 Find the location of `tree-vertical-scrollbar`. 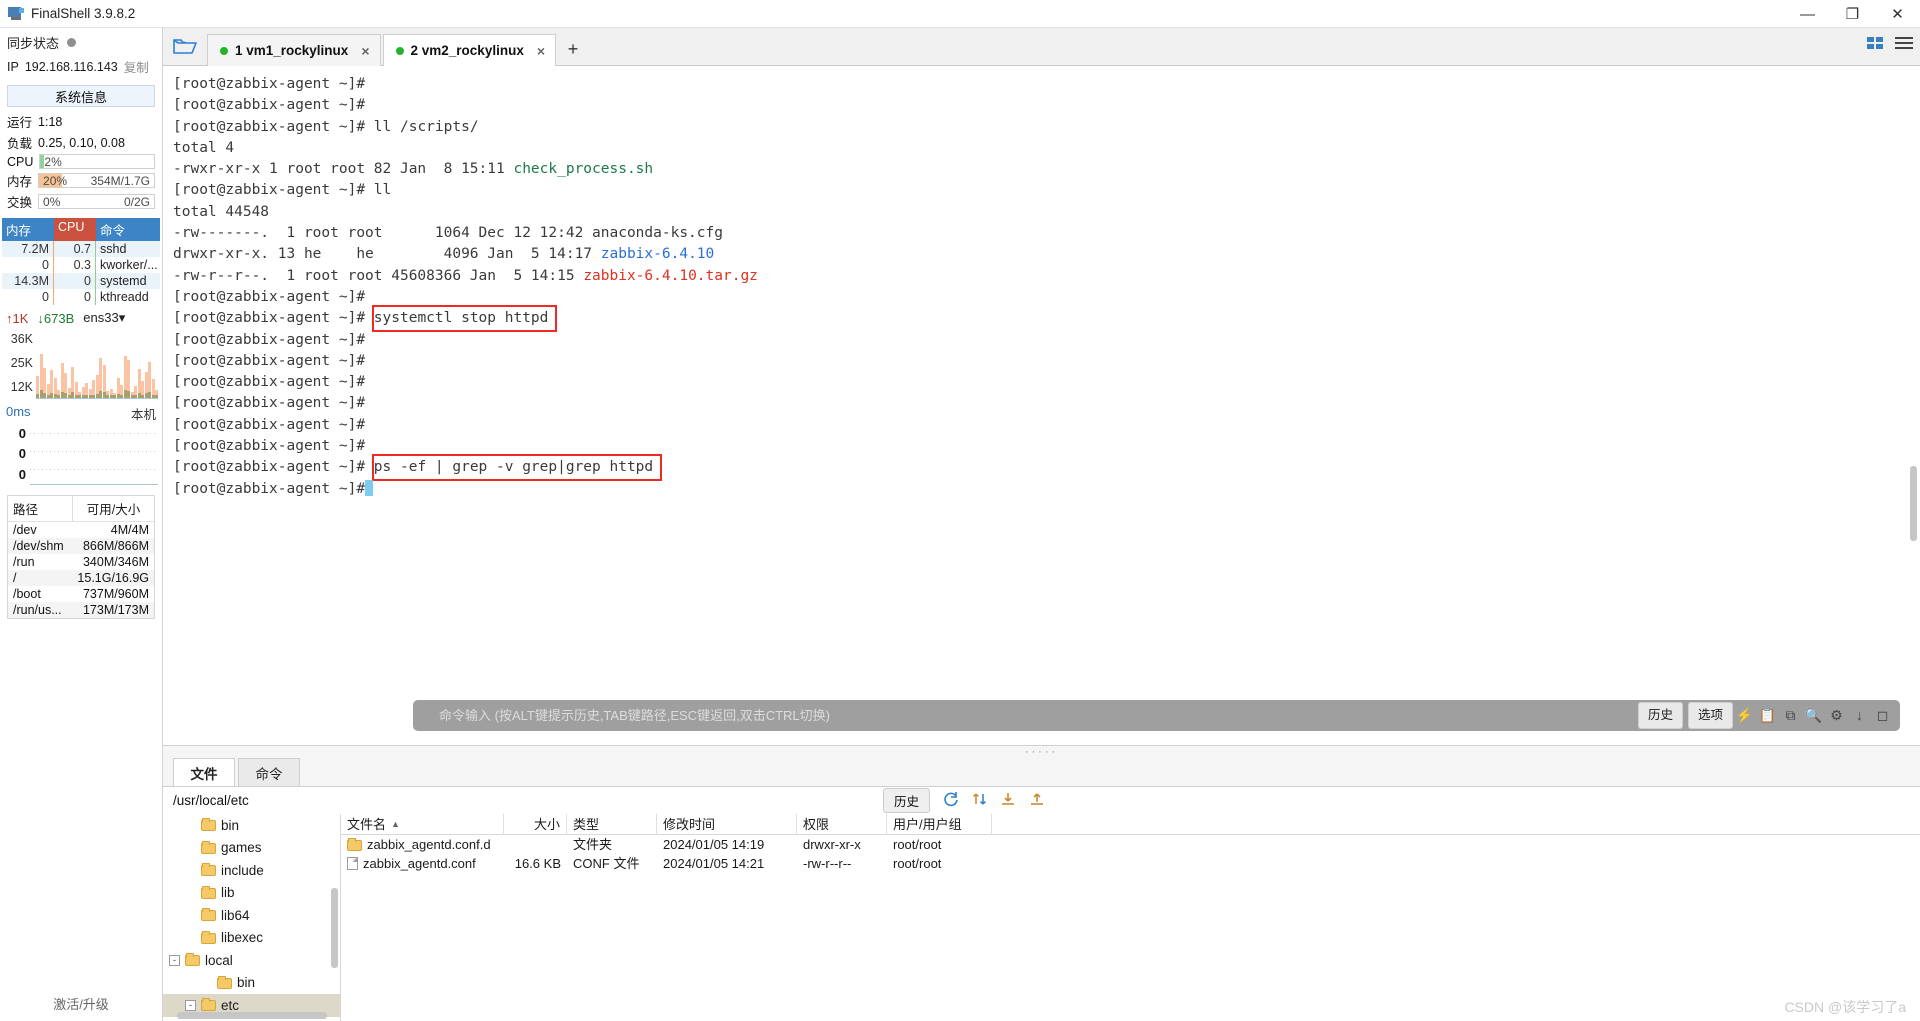

tree-vertical-scrollbar is located at coordinates (334, 928).